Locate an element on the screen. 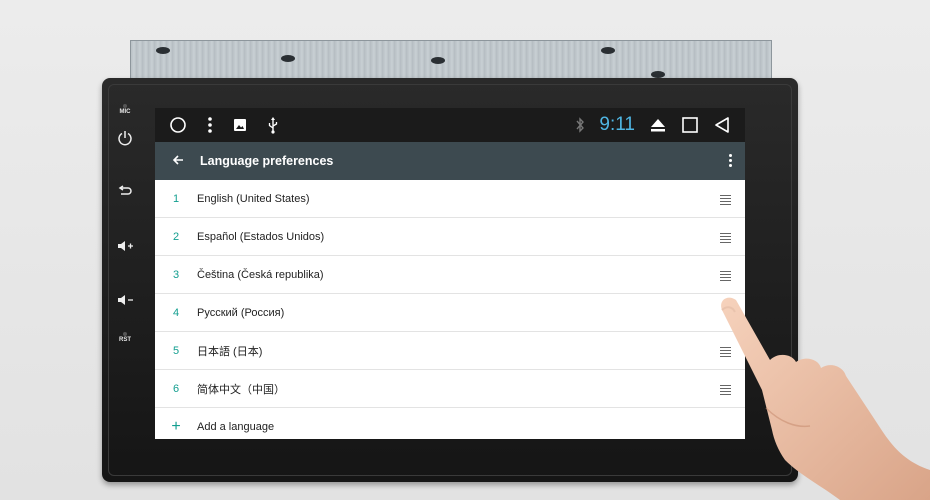 Image resolution: width=930 pixels, height=500 pixels. language-name: Русский (Россия) is located at coordinates (241, 312).